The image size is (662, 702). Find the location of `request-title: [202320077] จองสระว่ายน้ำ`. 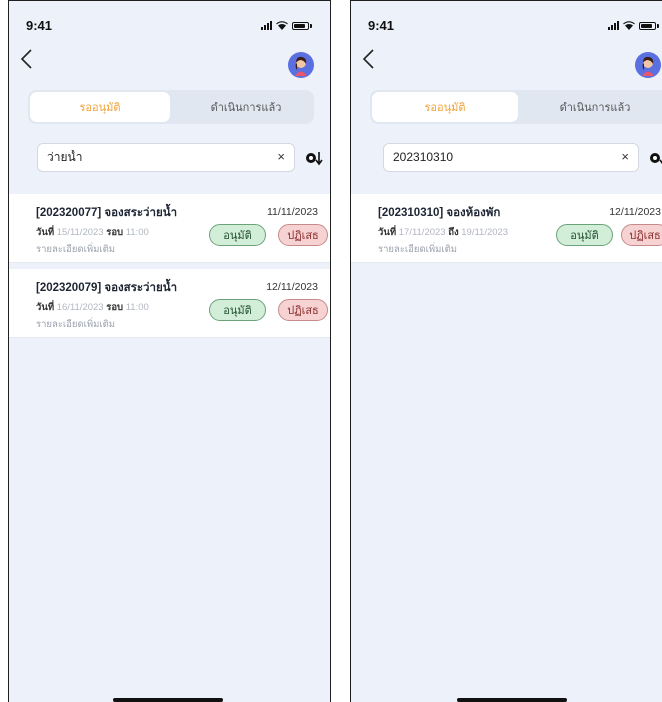

request-title: [202320077] จองสระว่ายน้ำ is located at coordinates (107, 213).